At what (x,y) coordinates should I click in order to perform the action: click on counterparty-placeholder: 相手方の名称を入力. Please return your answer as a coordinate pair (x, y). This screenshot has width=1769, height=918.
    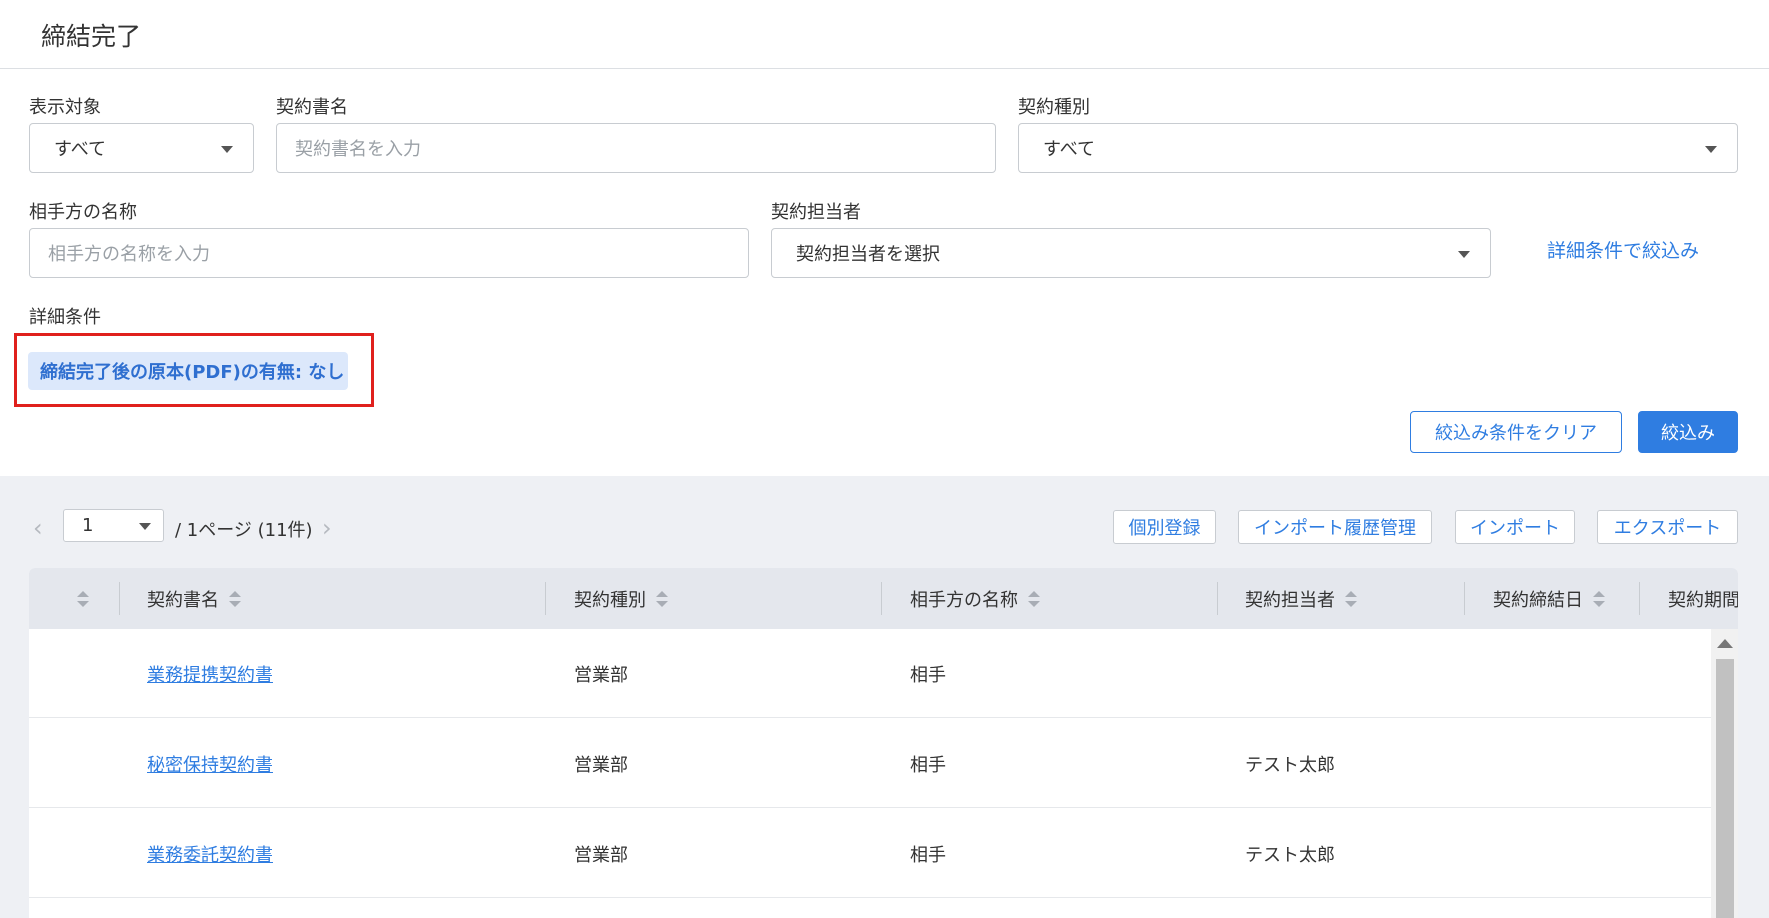
    Looking at the image, I should click on (129, 254).